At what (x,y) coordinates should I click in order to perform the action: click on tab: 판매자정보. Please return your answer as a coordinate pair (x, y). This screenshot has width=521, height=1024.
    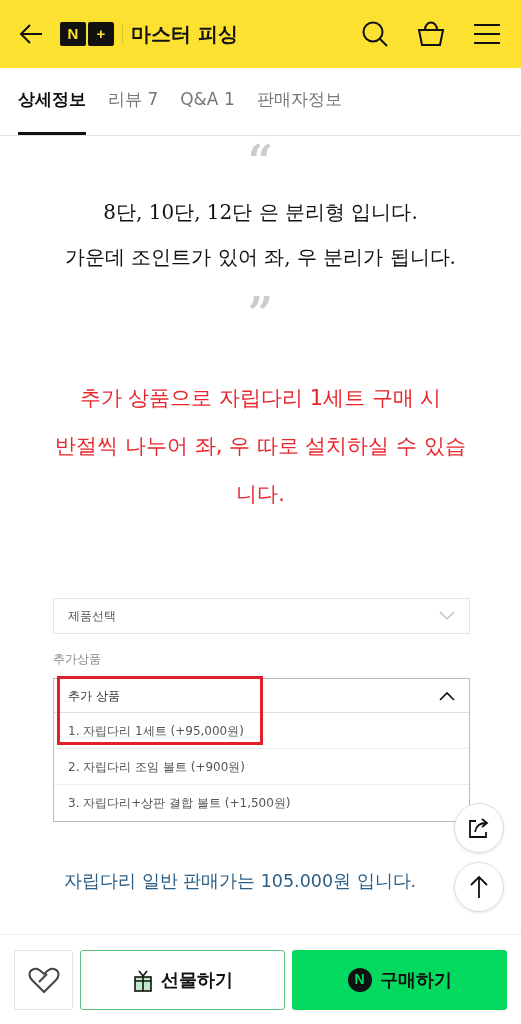
    Looking at the image, I should click on (299, 101).